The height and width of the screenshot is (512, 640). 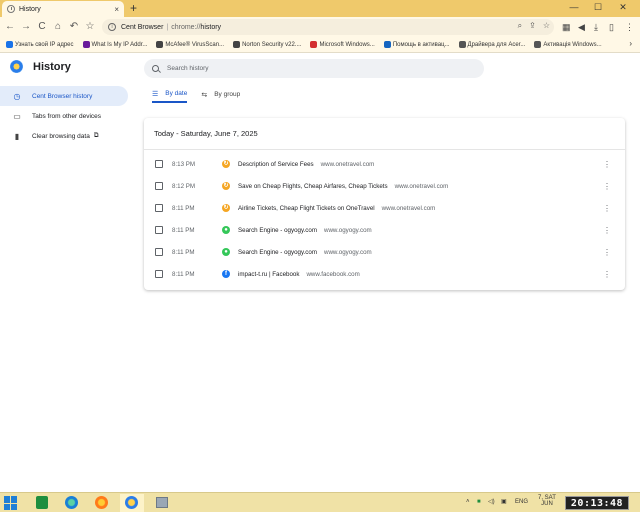 I want to click on taskbar-app-files, so click(x=162, y=503).